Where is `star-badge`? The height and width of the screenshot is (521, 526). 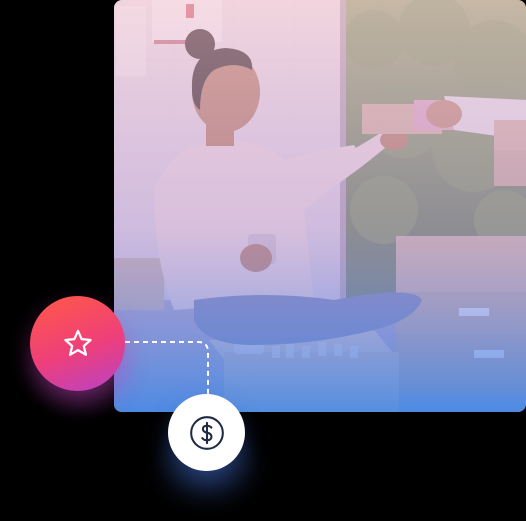
star-badge is located at coordinates (77, 343).